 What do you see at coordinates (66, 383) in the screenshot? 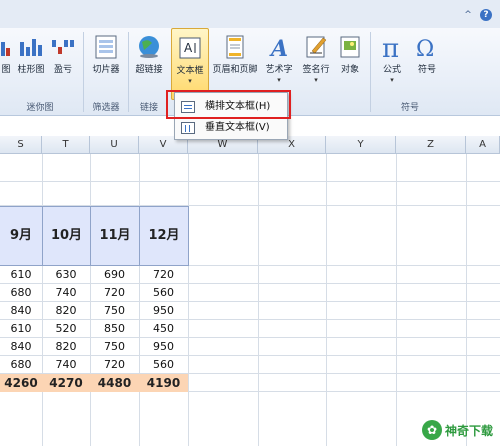
I see `total-cell: 4270` at bounding box center [66, 383].